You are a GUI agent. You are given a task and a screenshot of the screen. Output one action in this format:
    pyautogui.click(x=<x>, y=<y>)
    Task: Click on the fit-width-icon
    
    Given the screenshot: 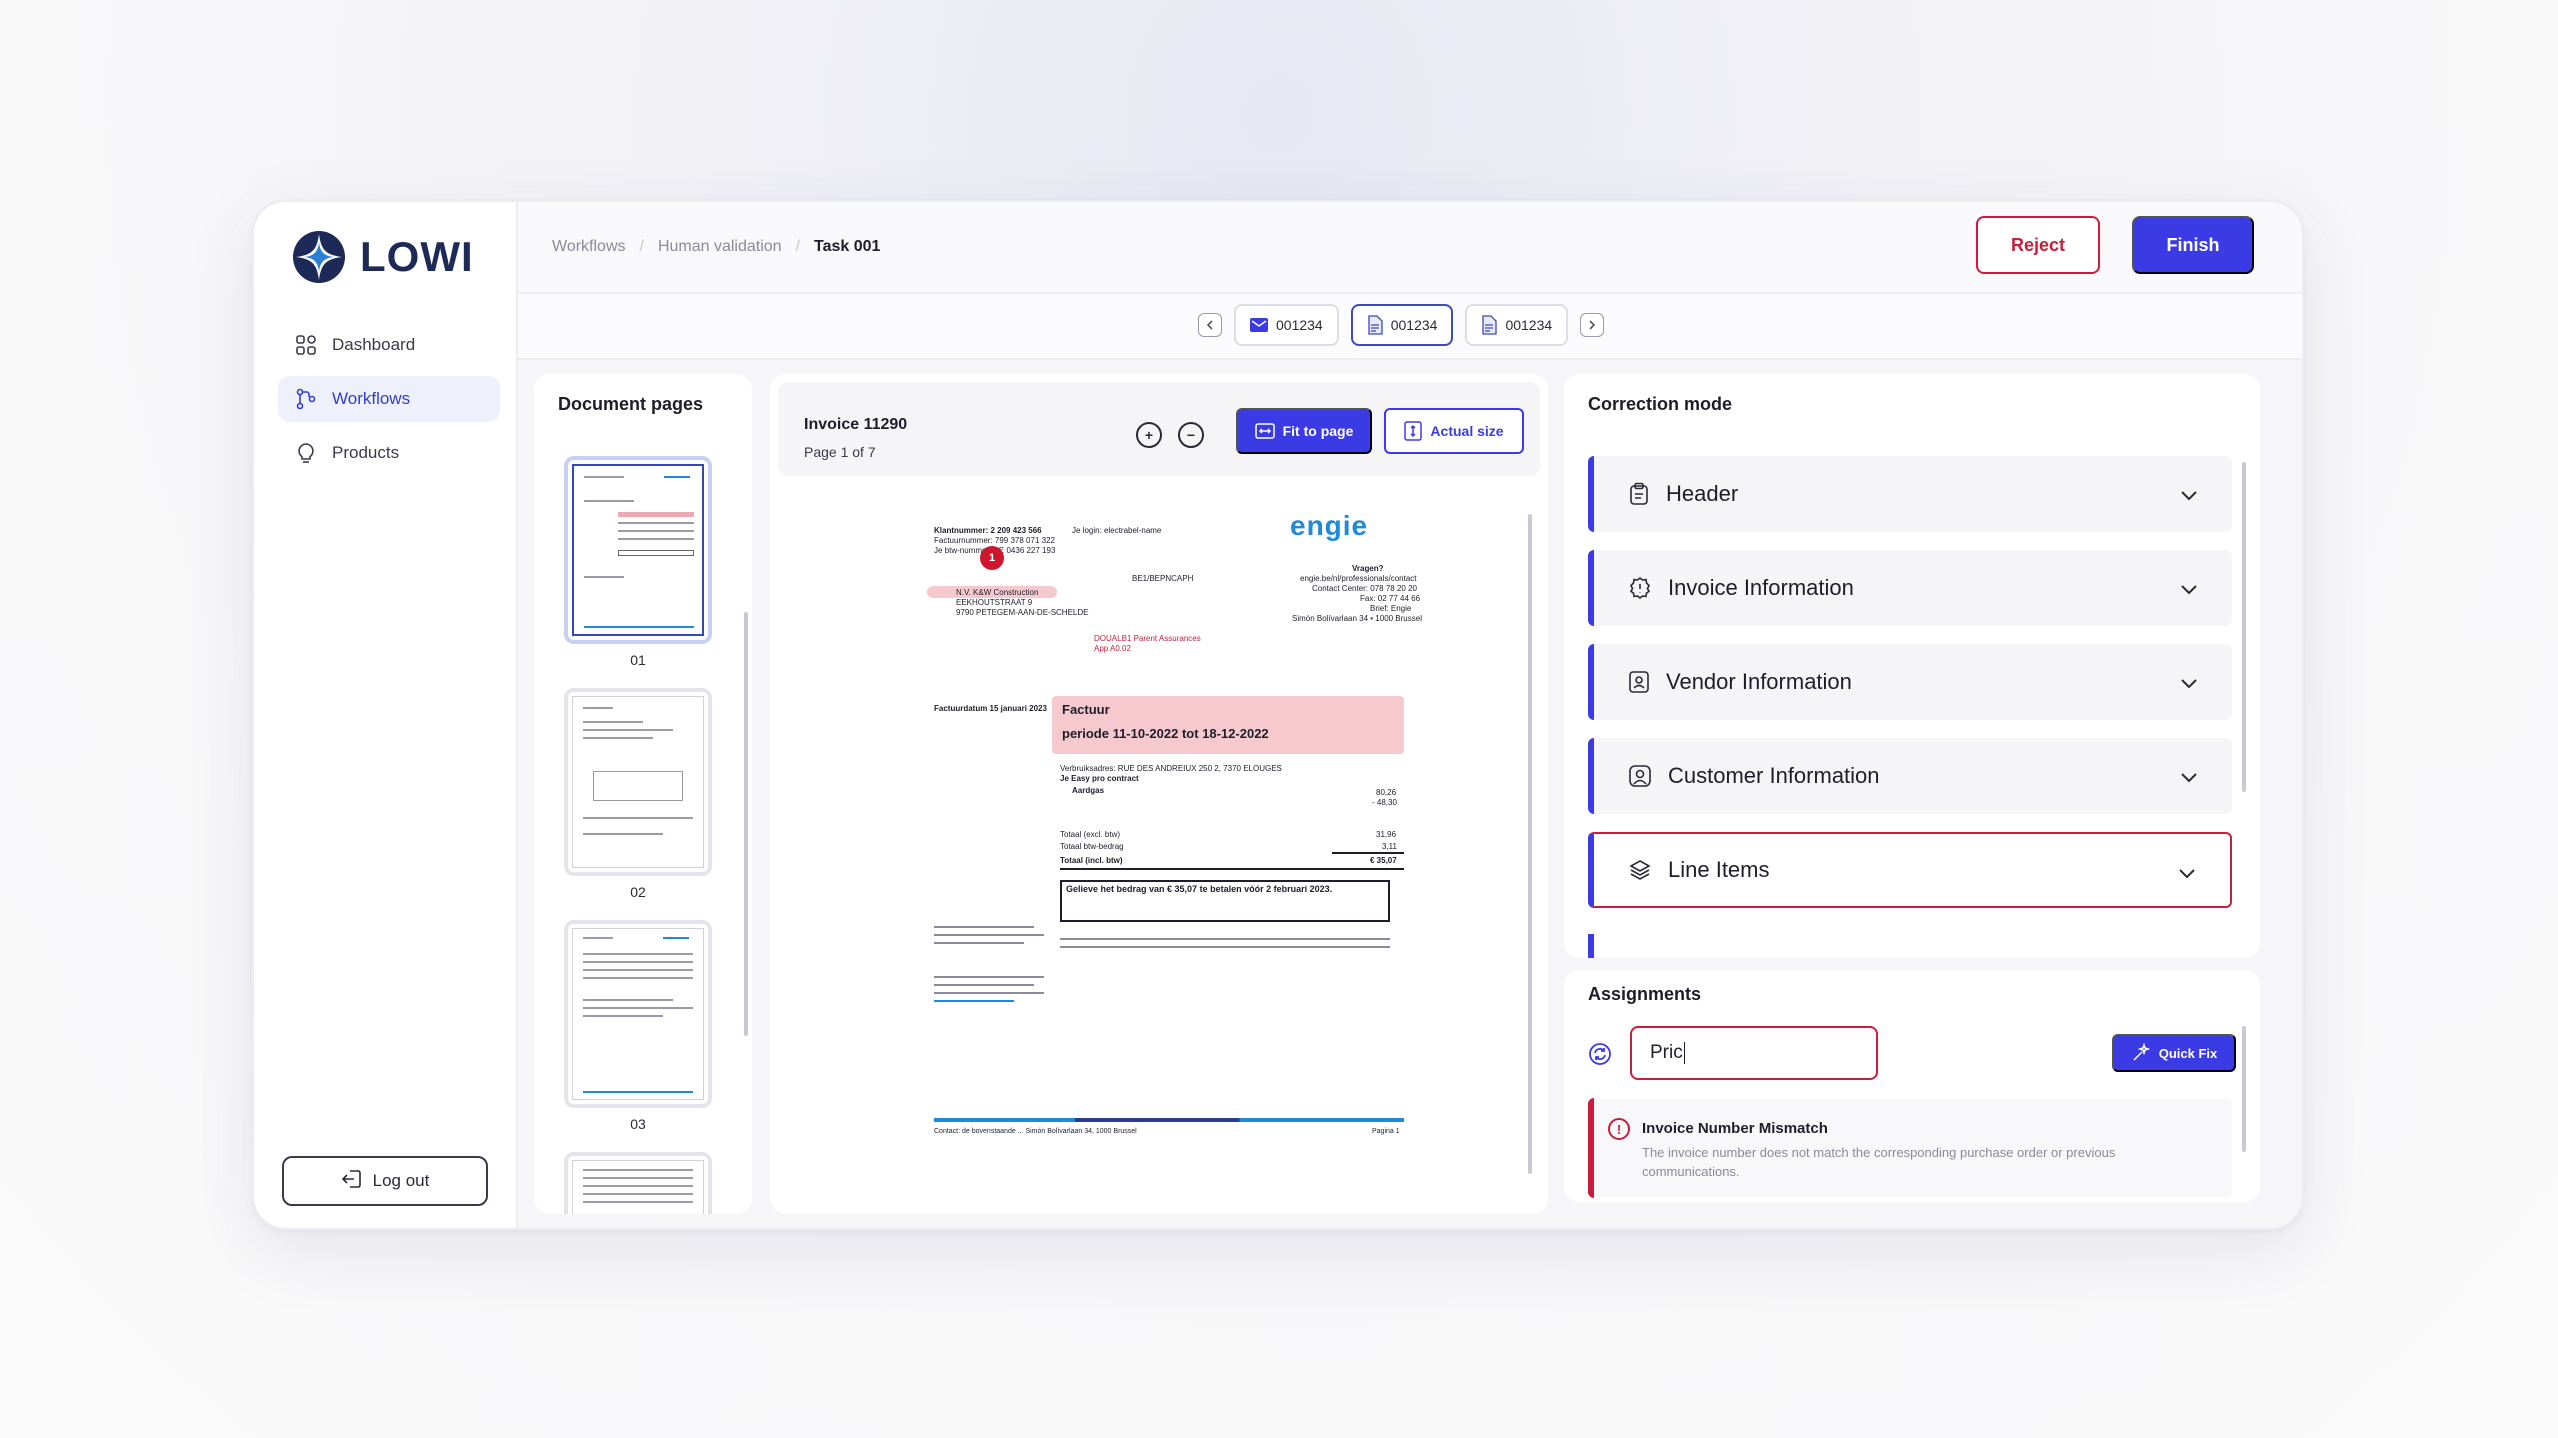 What is the action you would take?
    pyautogui.click(x=1264, y=431)
    